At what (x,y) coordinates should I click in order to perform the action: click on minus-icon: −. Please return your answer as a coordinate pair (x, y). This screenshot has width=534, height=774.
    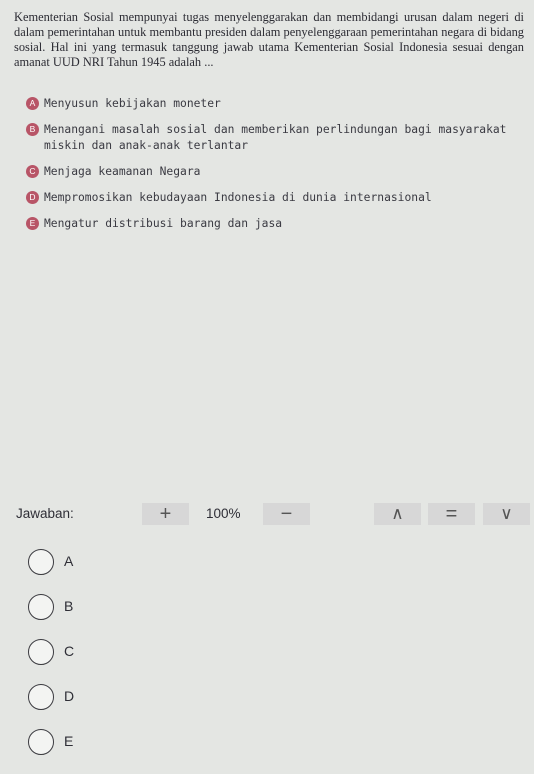
    Looking at the image, I should click on (286, 513).